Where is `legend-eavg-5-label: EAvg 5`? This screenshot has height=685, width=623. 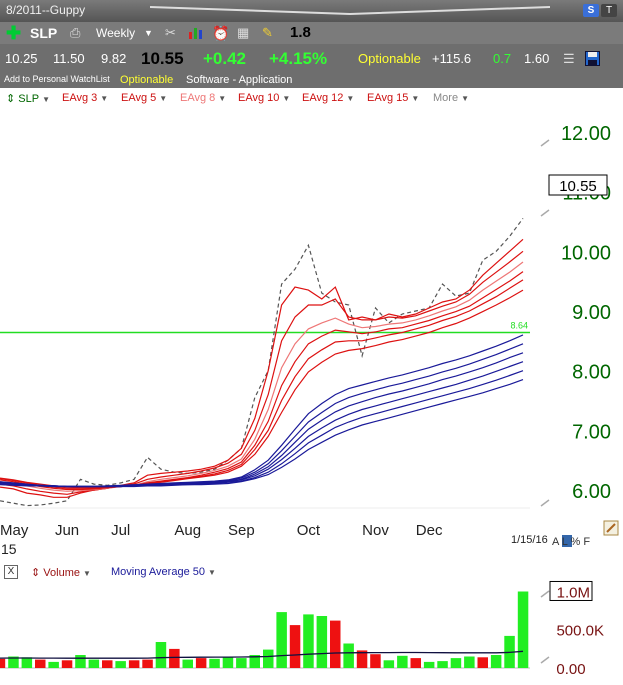
legend-eavg-5-label: EAvg 5 is located at coordinates (139, 98).